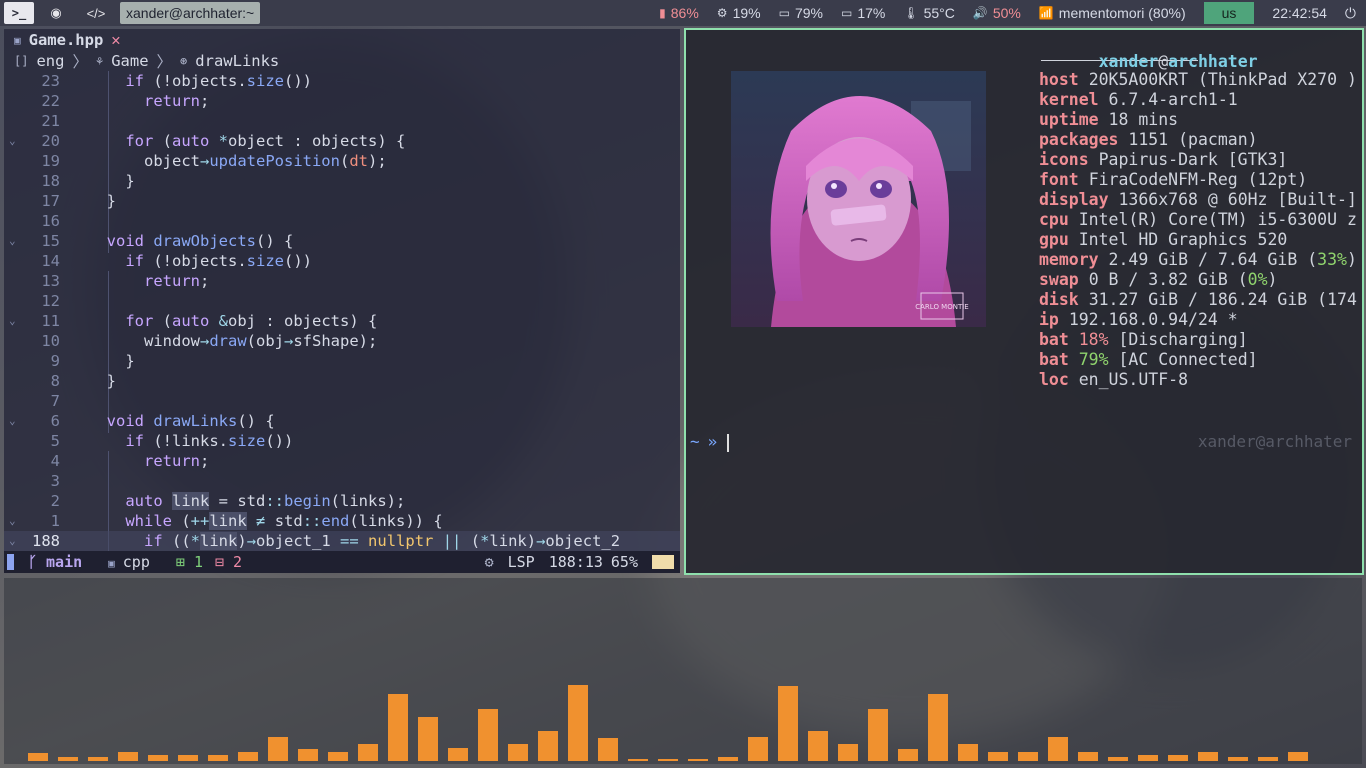 The width and height of the screenshot is (1366, 768). I want to click on info-row-kernel: kernel 6.7.4-arch1-1, so click(1201, 100).